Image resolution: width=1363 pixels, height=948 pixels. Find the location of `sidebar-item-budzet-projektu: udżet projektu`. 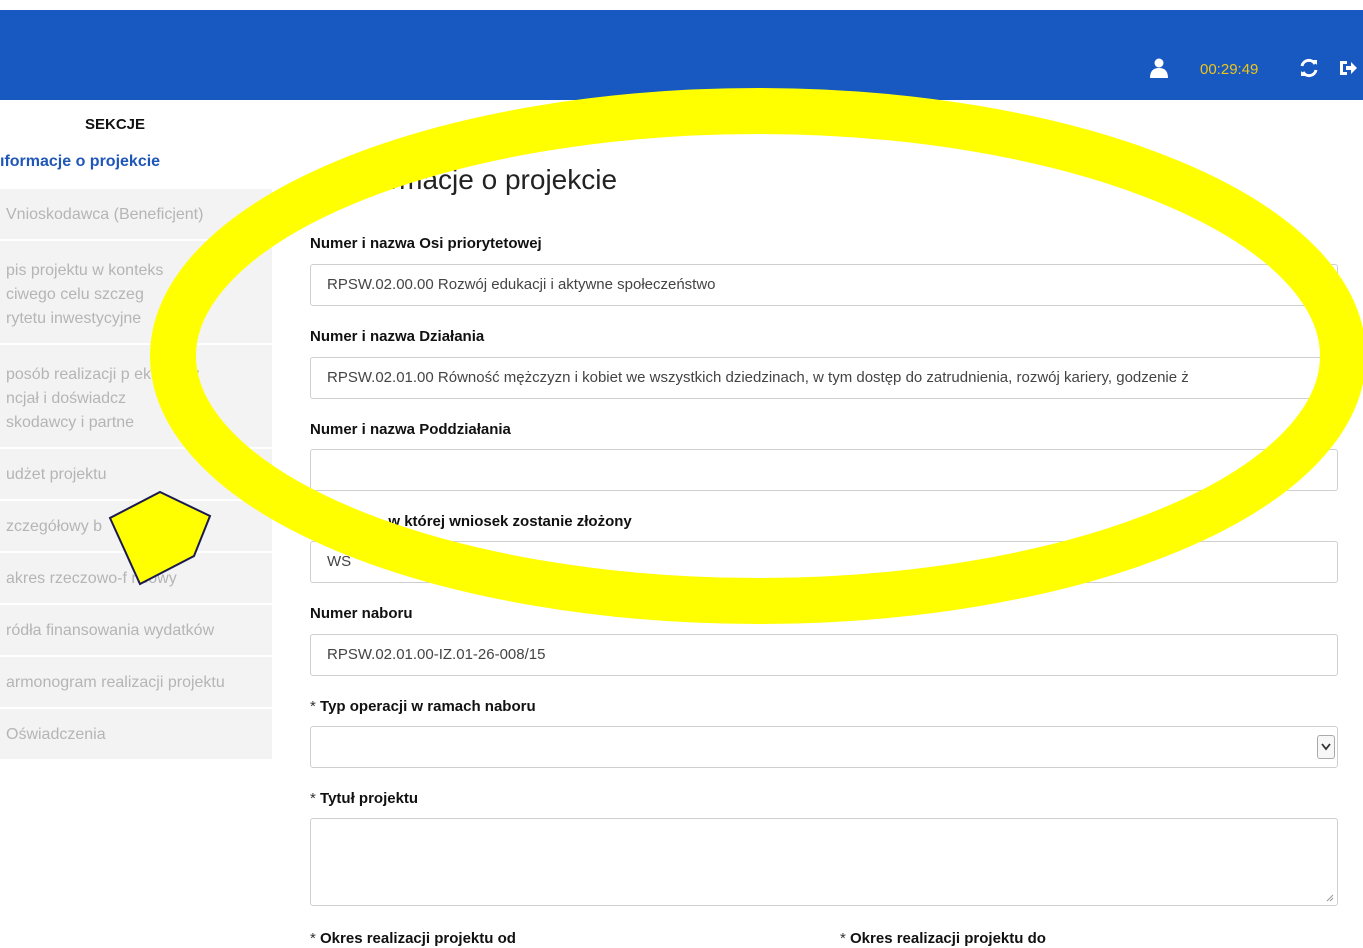

sidebar-item-budzet-projektu: udżet projektu is located at coordinates (136, 475).